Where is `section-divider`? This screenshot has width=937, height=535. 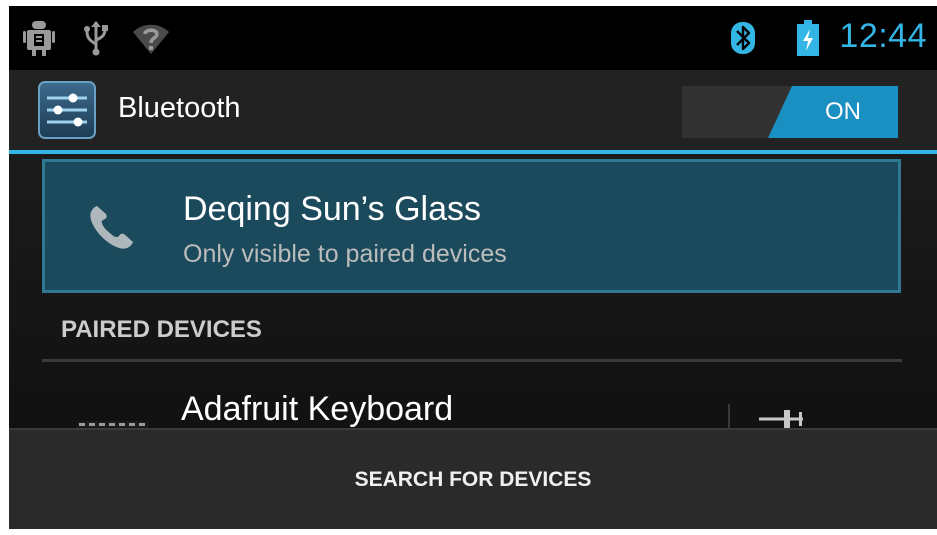 section-divider is located at coordinates (472, 360).